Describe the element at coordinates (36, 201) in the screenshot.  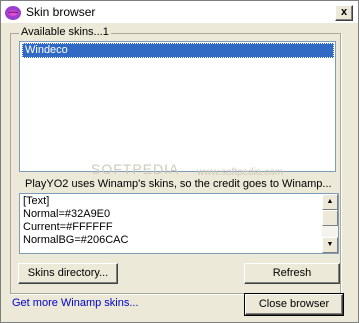
I see `skin-text-line: [Text]` at that location.